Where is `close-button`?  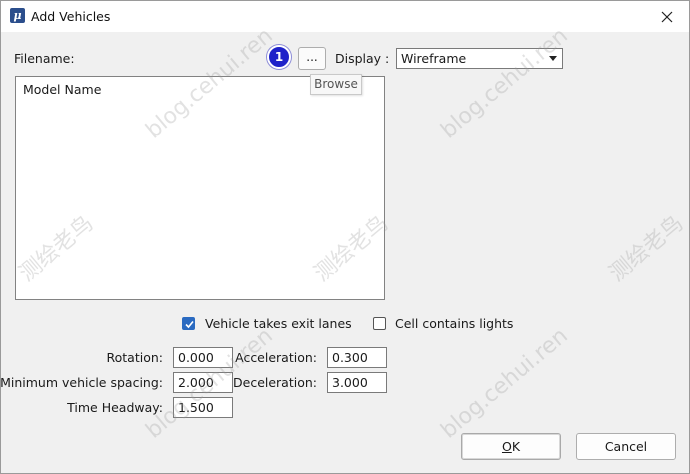 close-button is located at coordinates (667, 16).